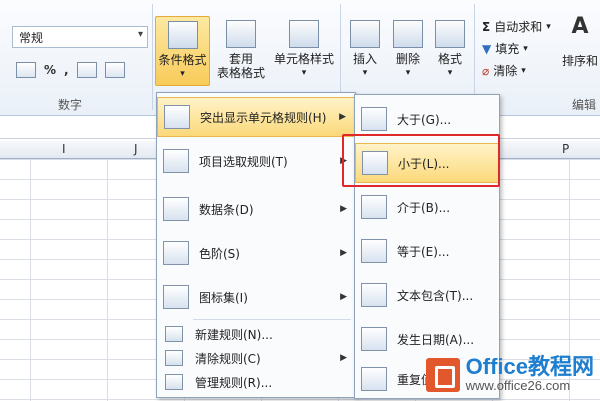 The height and width of the screenshot is (401, 600). I want to click on menu-item-label: 数据条(D), so click(226, 209).